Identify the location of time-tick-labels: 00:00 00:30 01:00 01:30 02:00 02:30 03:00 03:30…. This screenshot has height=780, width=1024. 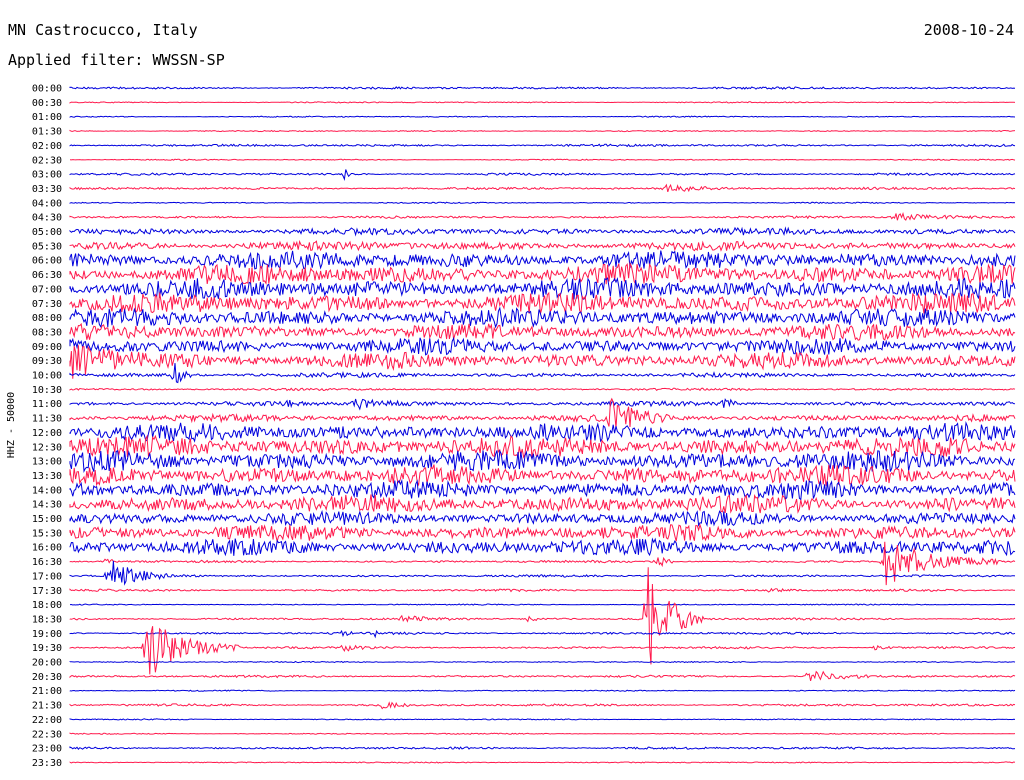
(47, 426).